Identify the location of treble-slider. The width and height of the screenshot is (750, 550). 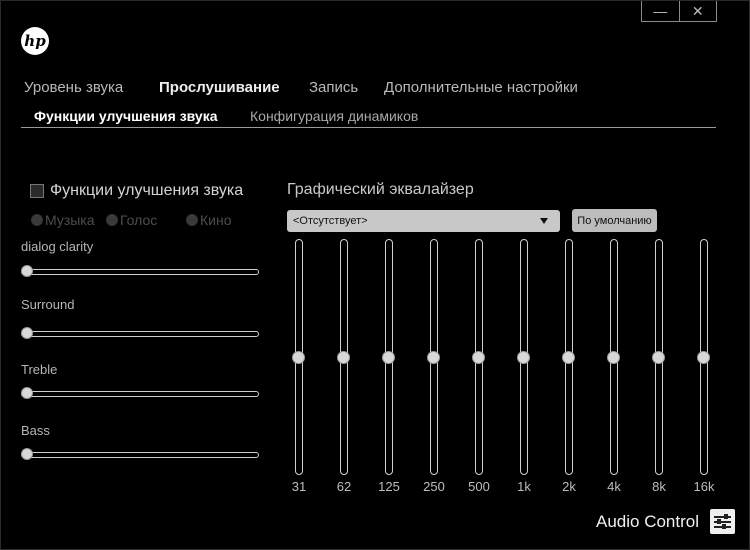
(140, 393).